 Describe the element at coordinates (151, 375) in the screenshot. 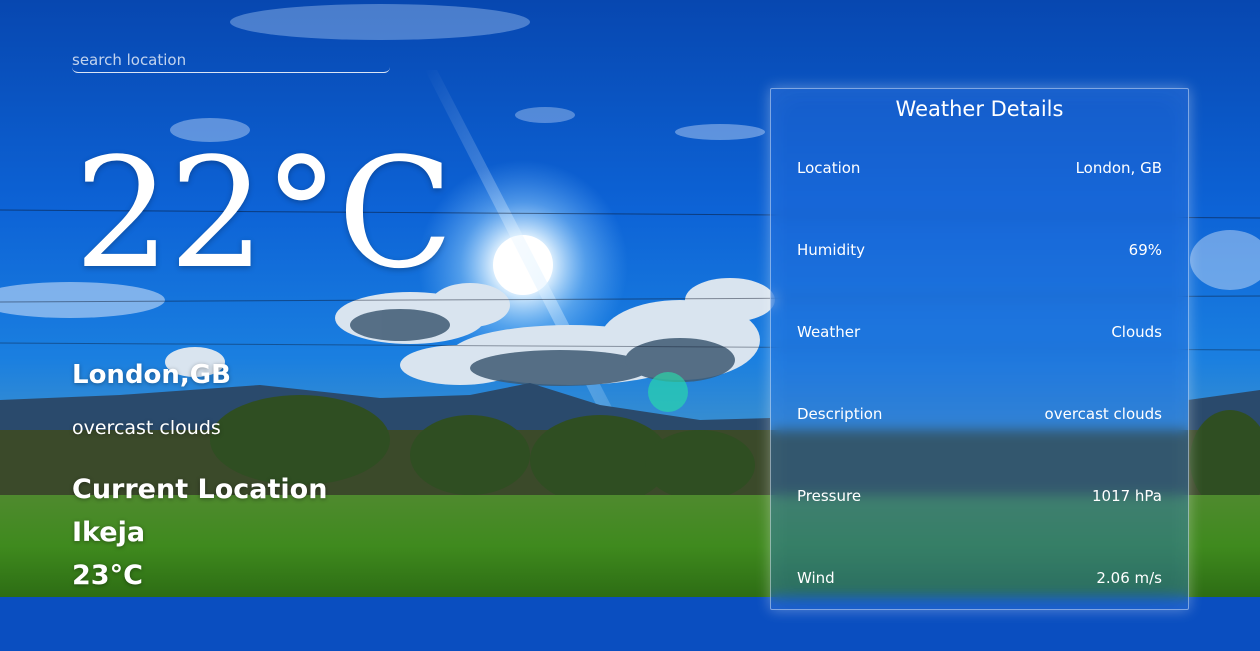

I see `main-location: London,GB` at that location.